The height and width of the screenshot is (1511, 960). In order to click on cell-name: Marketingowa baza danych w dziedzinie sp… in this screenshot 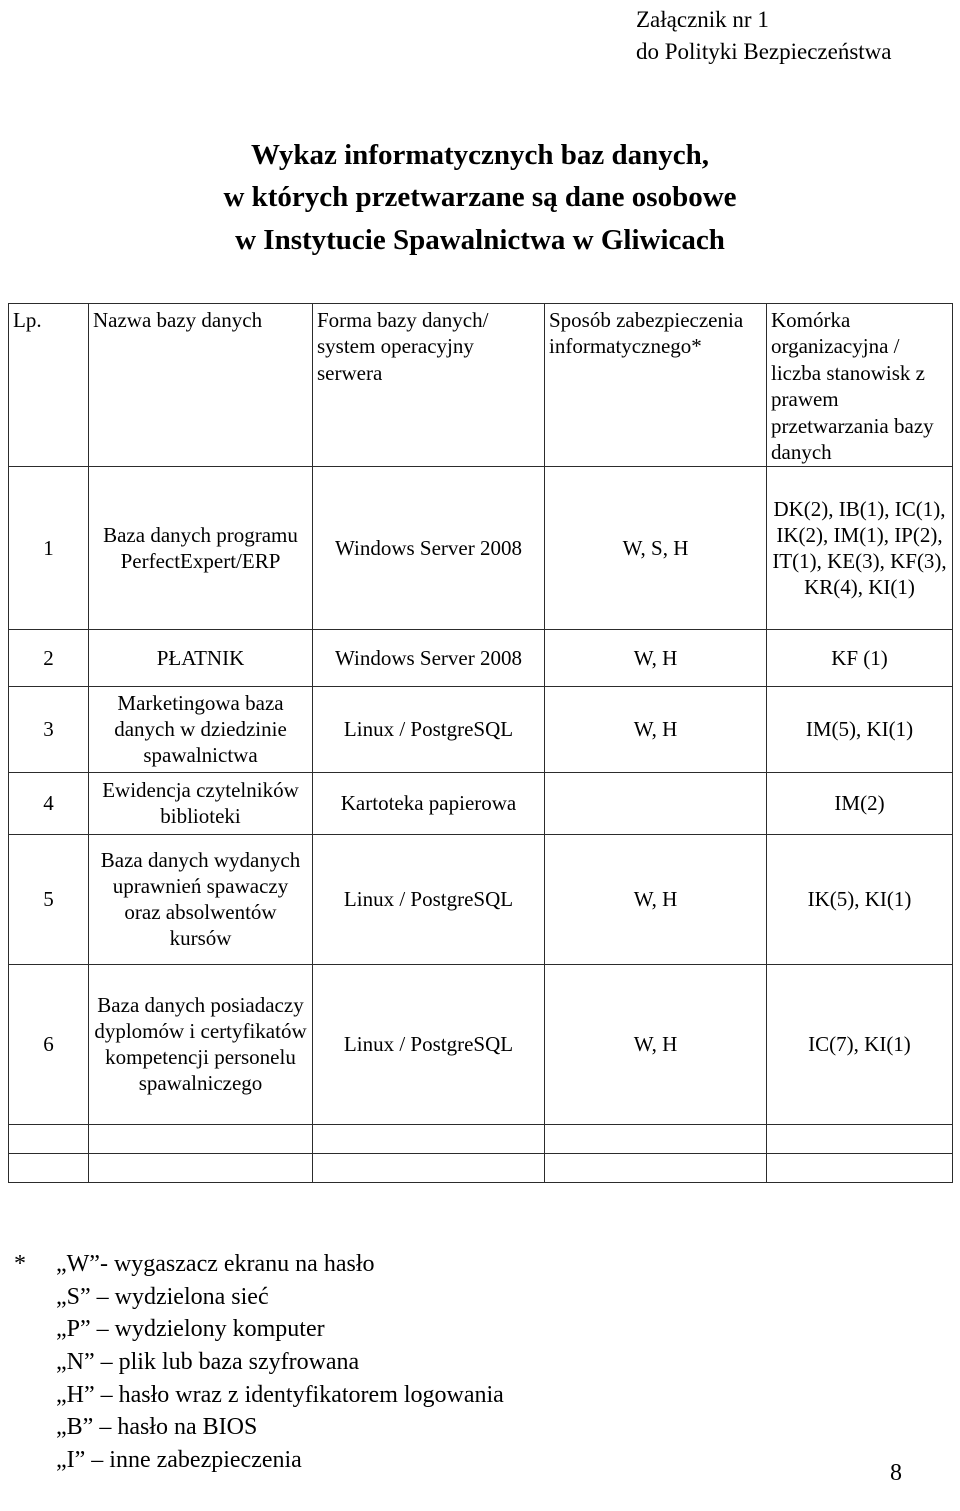, I will do `click(200, 729)`.